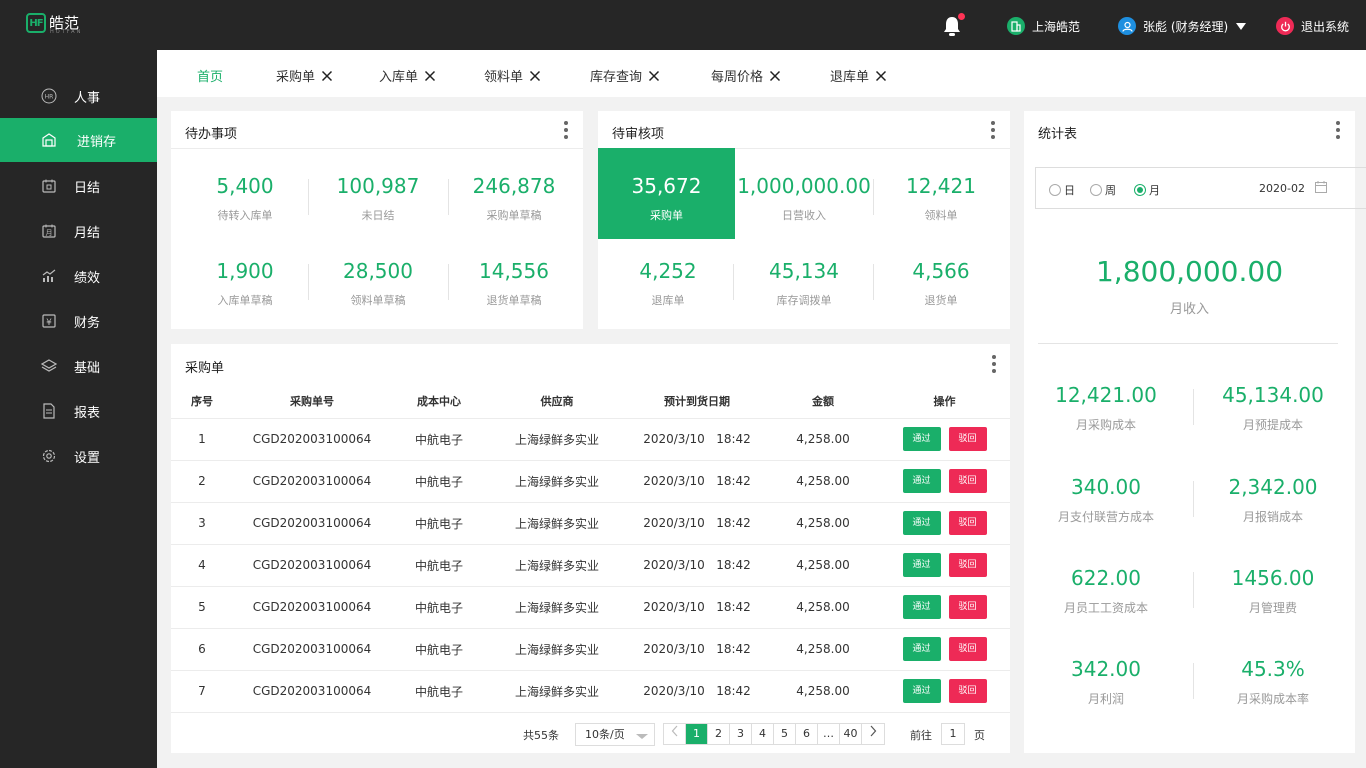  I want to click on report-icon, so click(49, 411).